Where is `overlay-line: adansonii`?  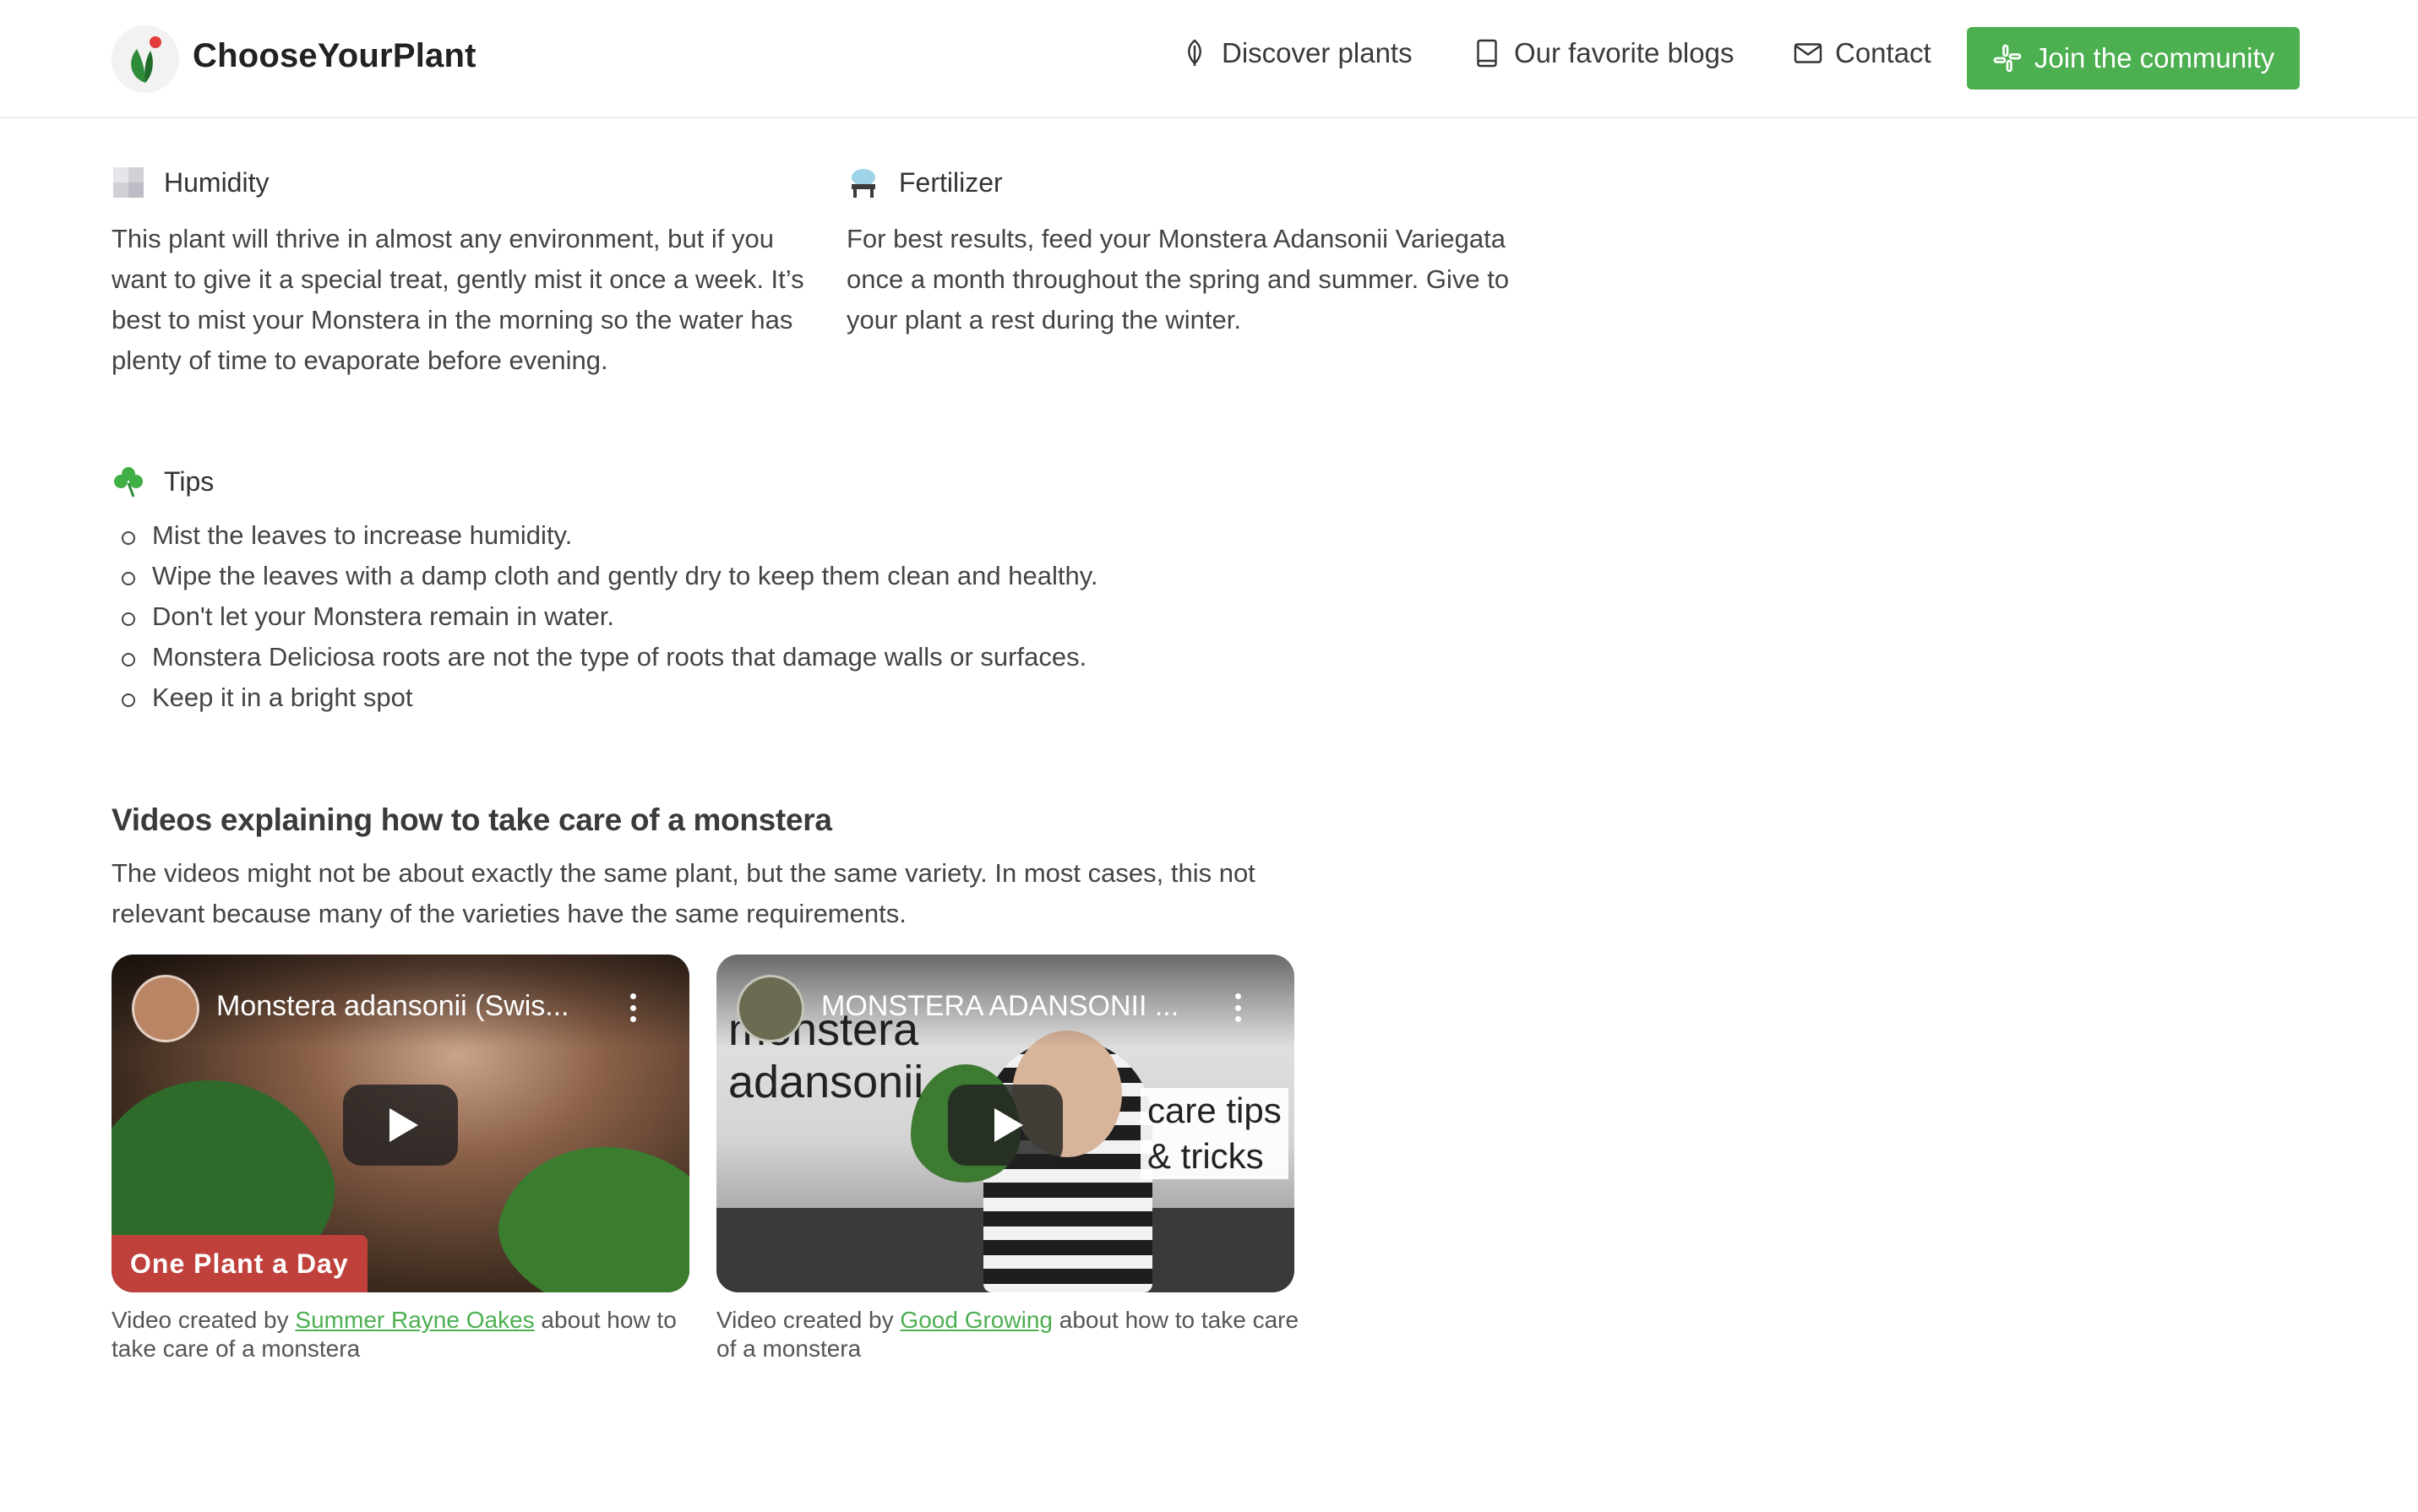 overlay-line: adansonii is located at coordinates (826, 1082).